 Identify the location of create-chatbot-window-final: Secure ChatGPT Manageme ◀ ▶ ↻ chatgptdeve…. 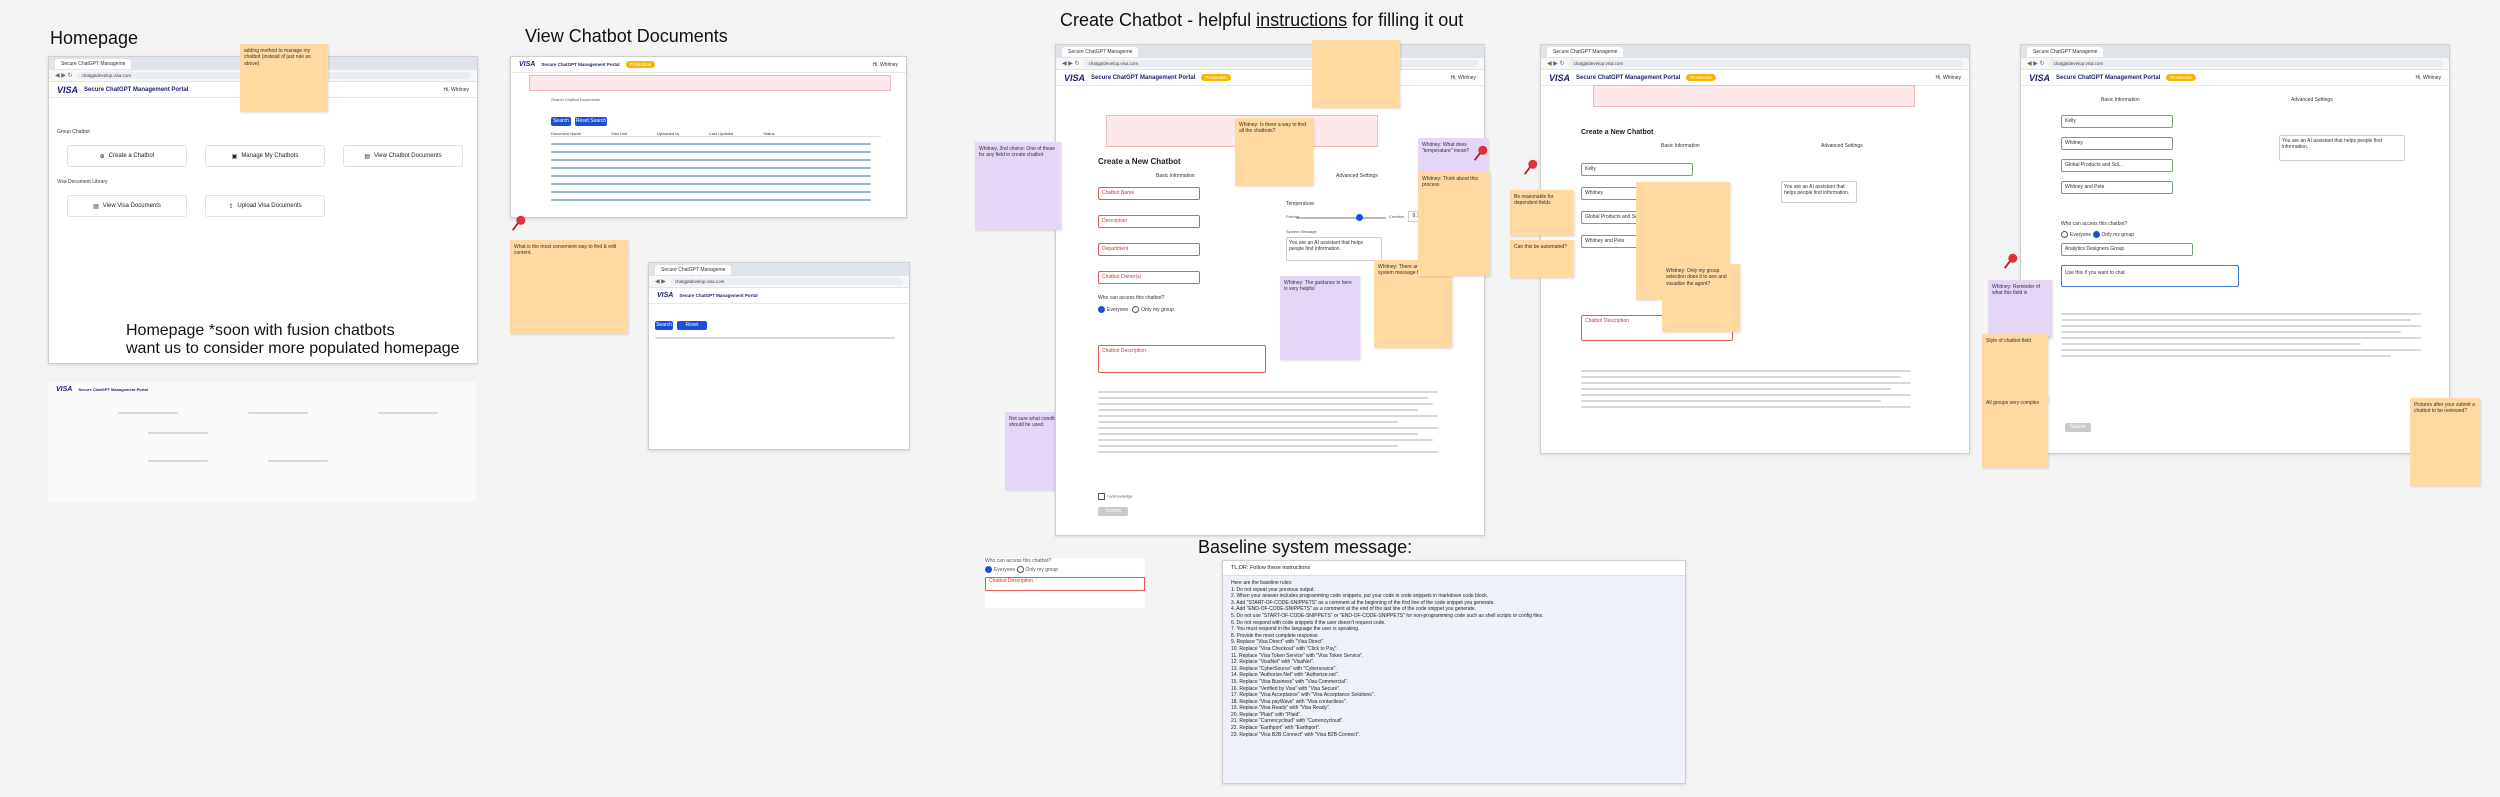
(2235, 249).